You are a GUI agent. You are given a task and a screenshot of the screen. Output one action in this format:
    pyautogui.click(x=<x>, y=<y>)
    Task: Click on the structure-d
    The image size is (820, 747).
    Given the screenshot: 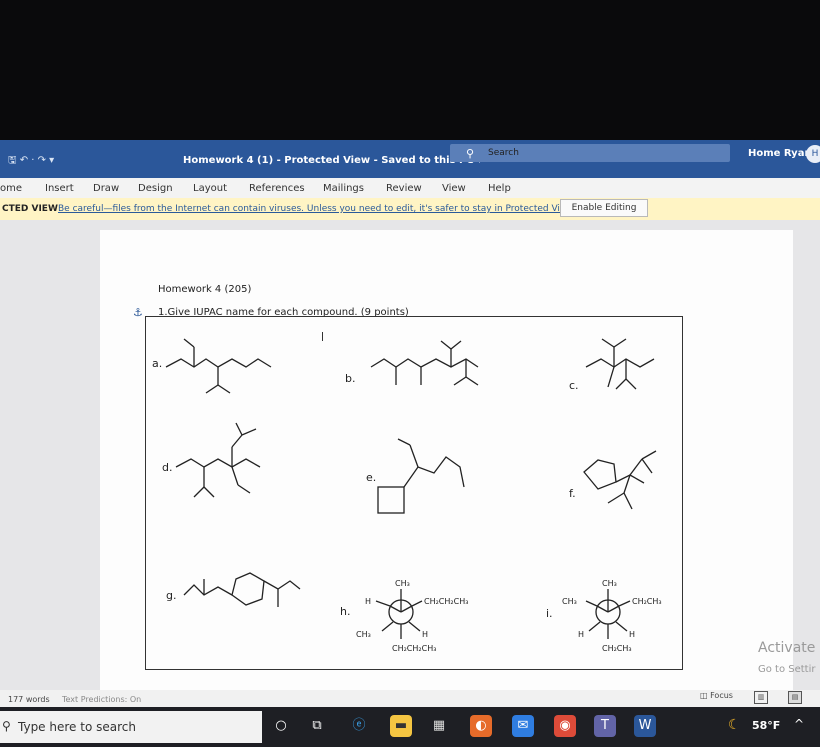 What is the action you would take?
    pyautogui.click(x=218, y=463)
    